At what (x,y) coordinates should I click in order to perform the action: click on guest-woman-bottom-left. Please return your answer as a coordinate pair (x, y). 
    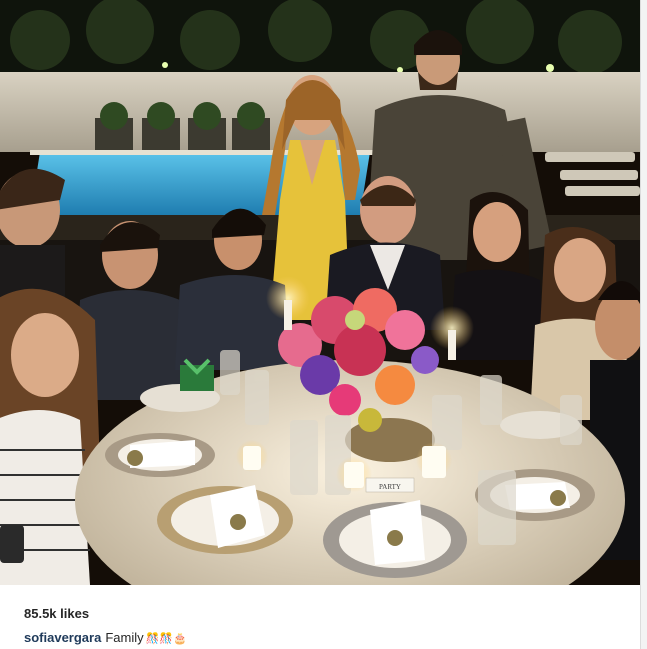
    Looking at the image, I should click on (50, 436).